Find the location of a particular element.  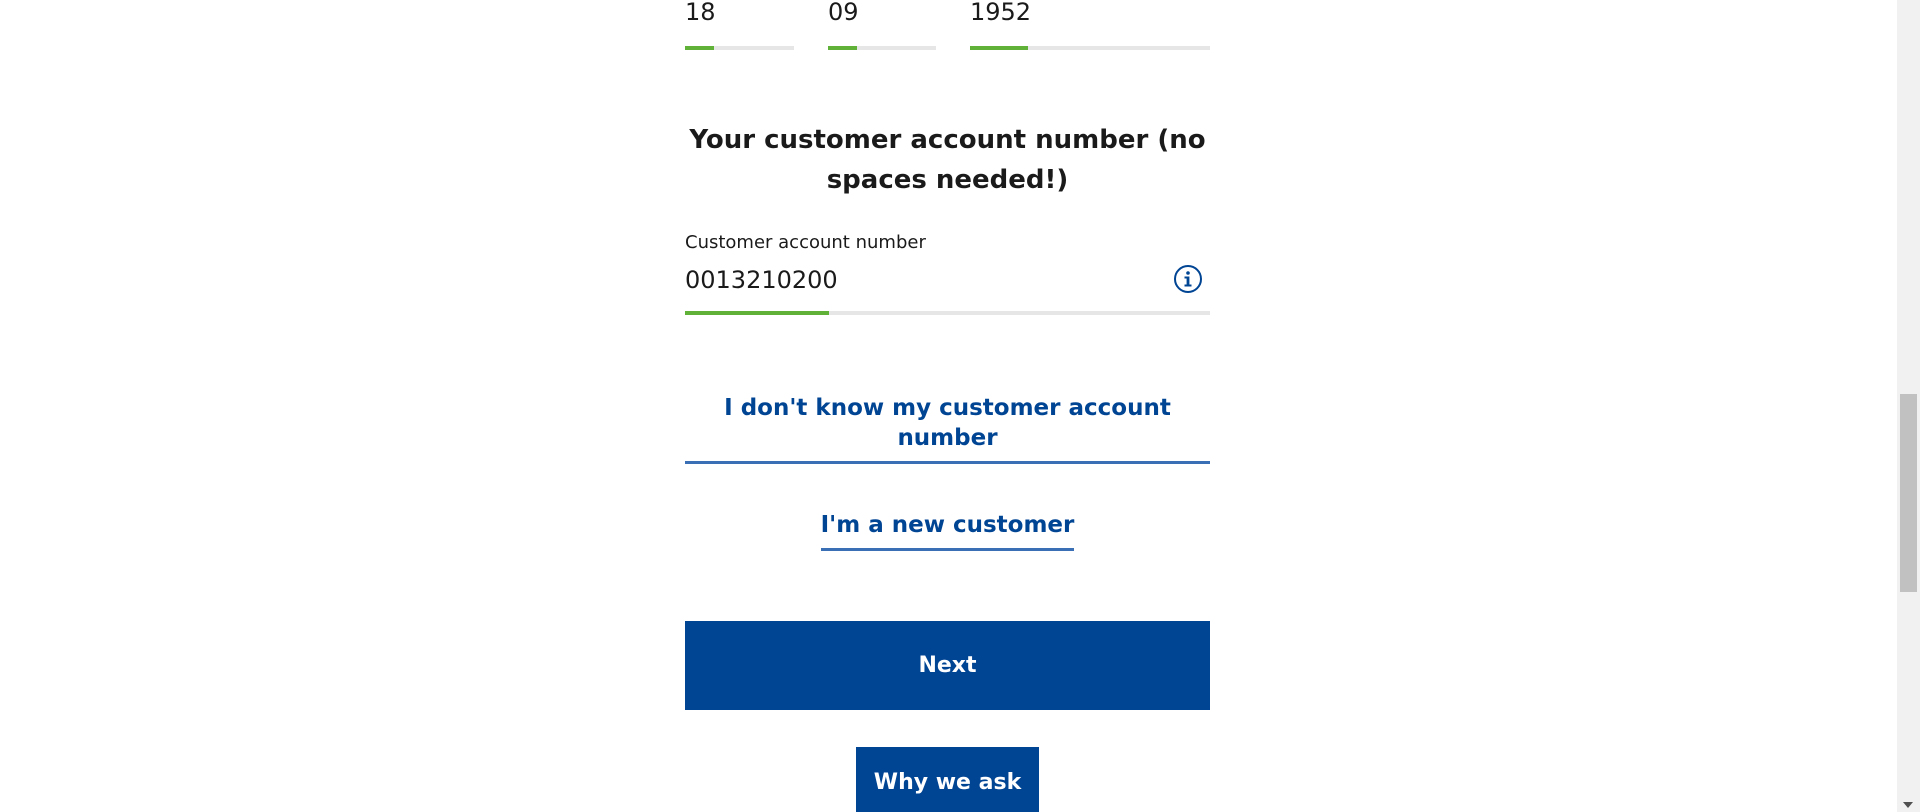

dont-know-account-link: I don't know my customer account number is located at coordinates (947, 428).